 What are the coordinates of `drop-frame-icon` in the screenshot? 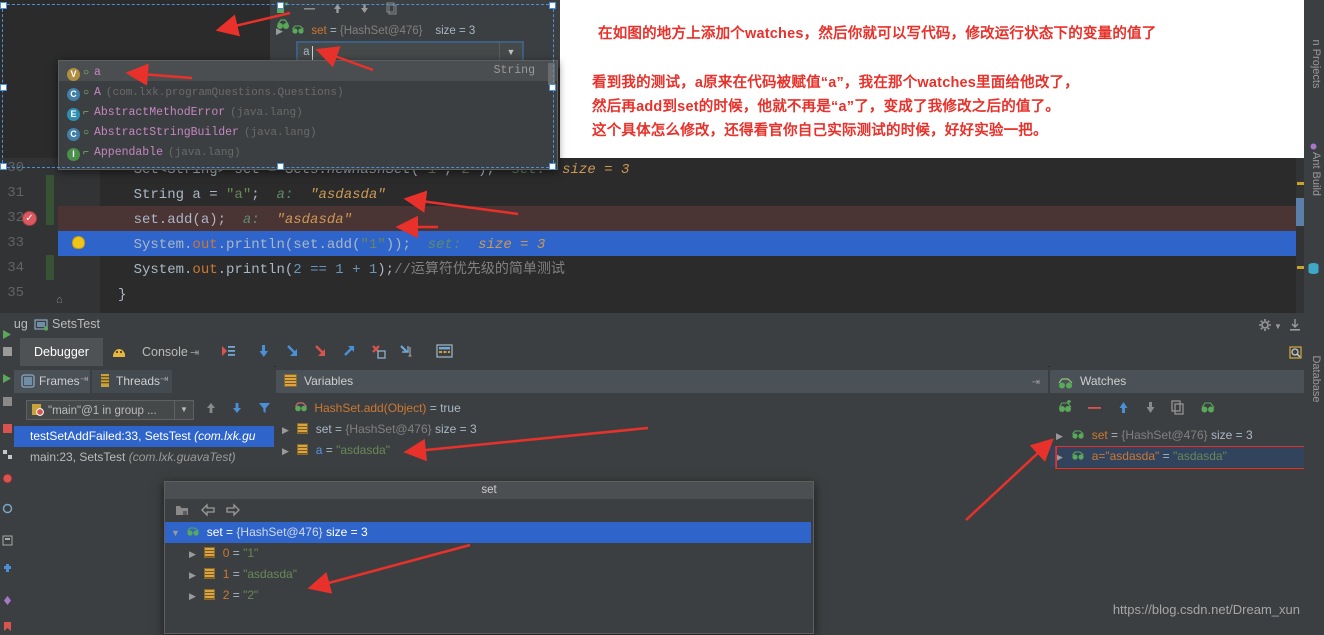 It's located at (378, 352).